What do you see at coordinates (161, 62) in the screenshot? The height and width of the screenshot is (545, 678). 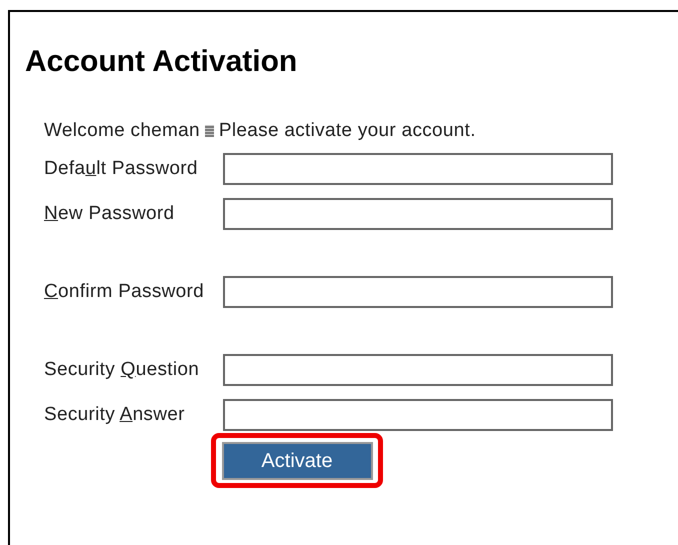 I see `page-title: Account Activation` at bounding box center [161, 62].